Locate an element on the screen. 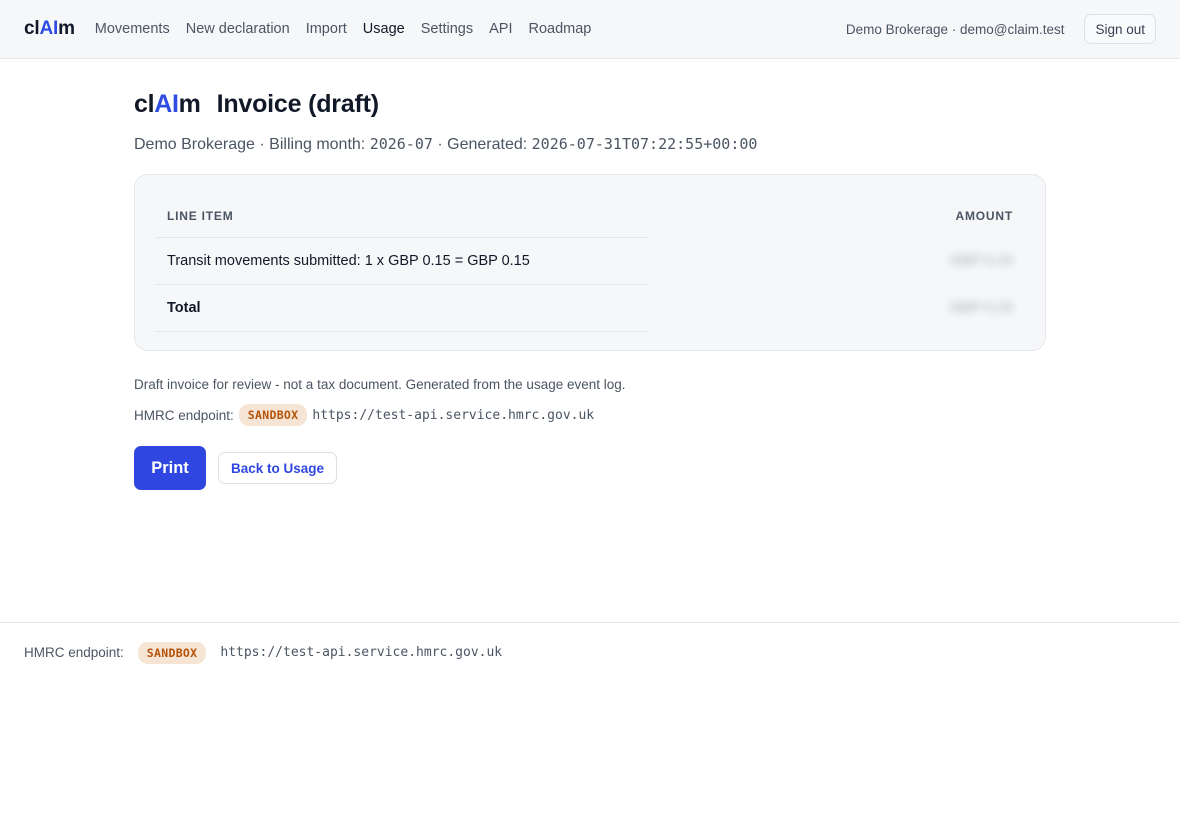 The width and height of the screenshot is (1180, 820). logo-suffix: m is located at coordinates (66, 28).